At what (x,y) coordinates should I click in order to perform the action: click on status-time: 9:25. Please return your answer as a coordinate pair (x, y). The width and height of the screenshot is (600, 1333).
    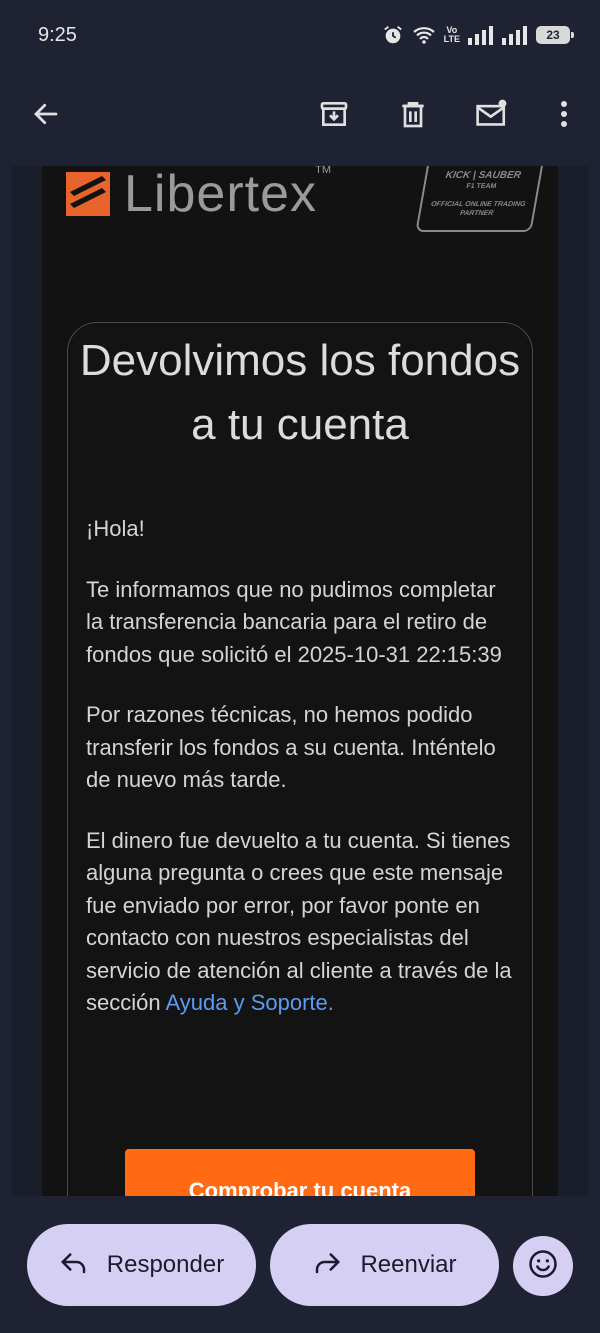
    Looking at the image, I should click on (57, 35).